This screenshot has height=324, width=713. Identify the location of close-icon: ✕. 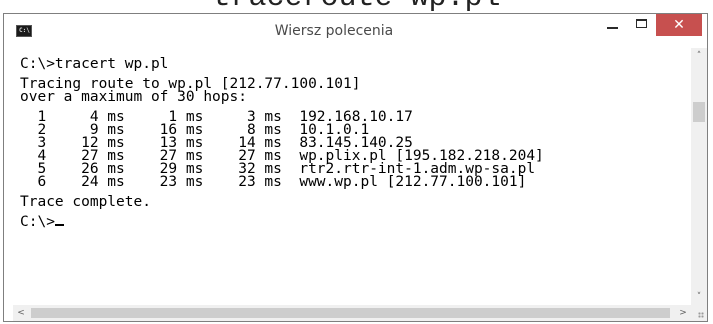
(679, 25).